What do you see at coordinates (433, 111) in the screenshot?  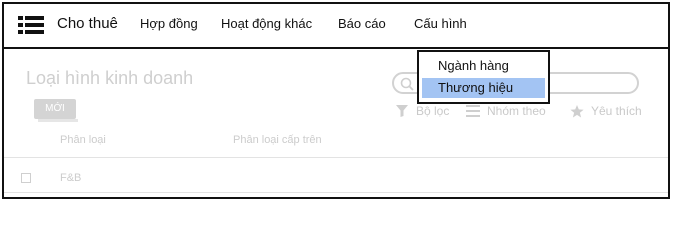 I see `filter-label: Bộ lọc` at bounding box center [433, 111].